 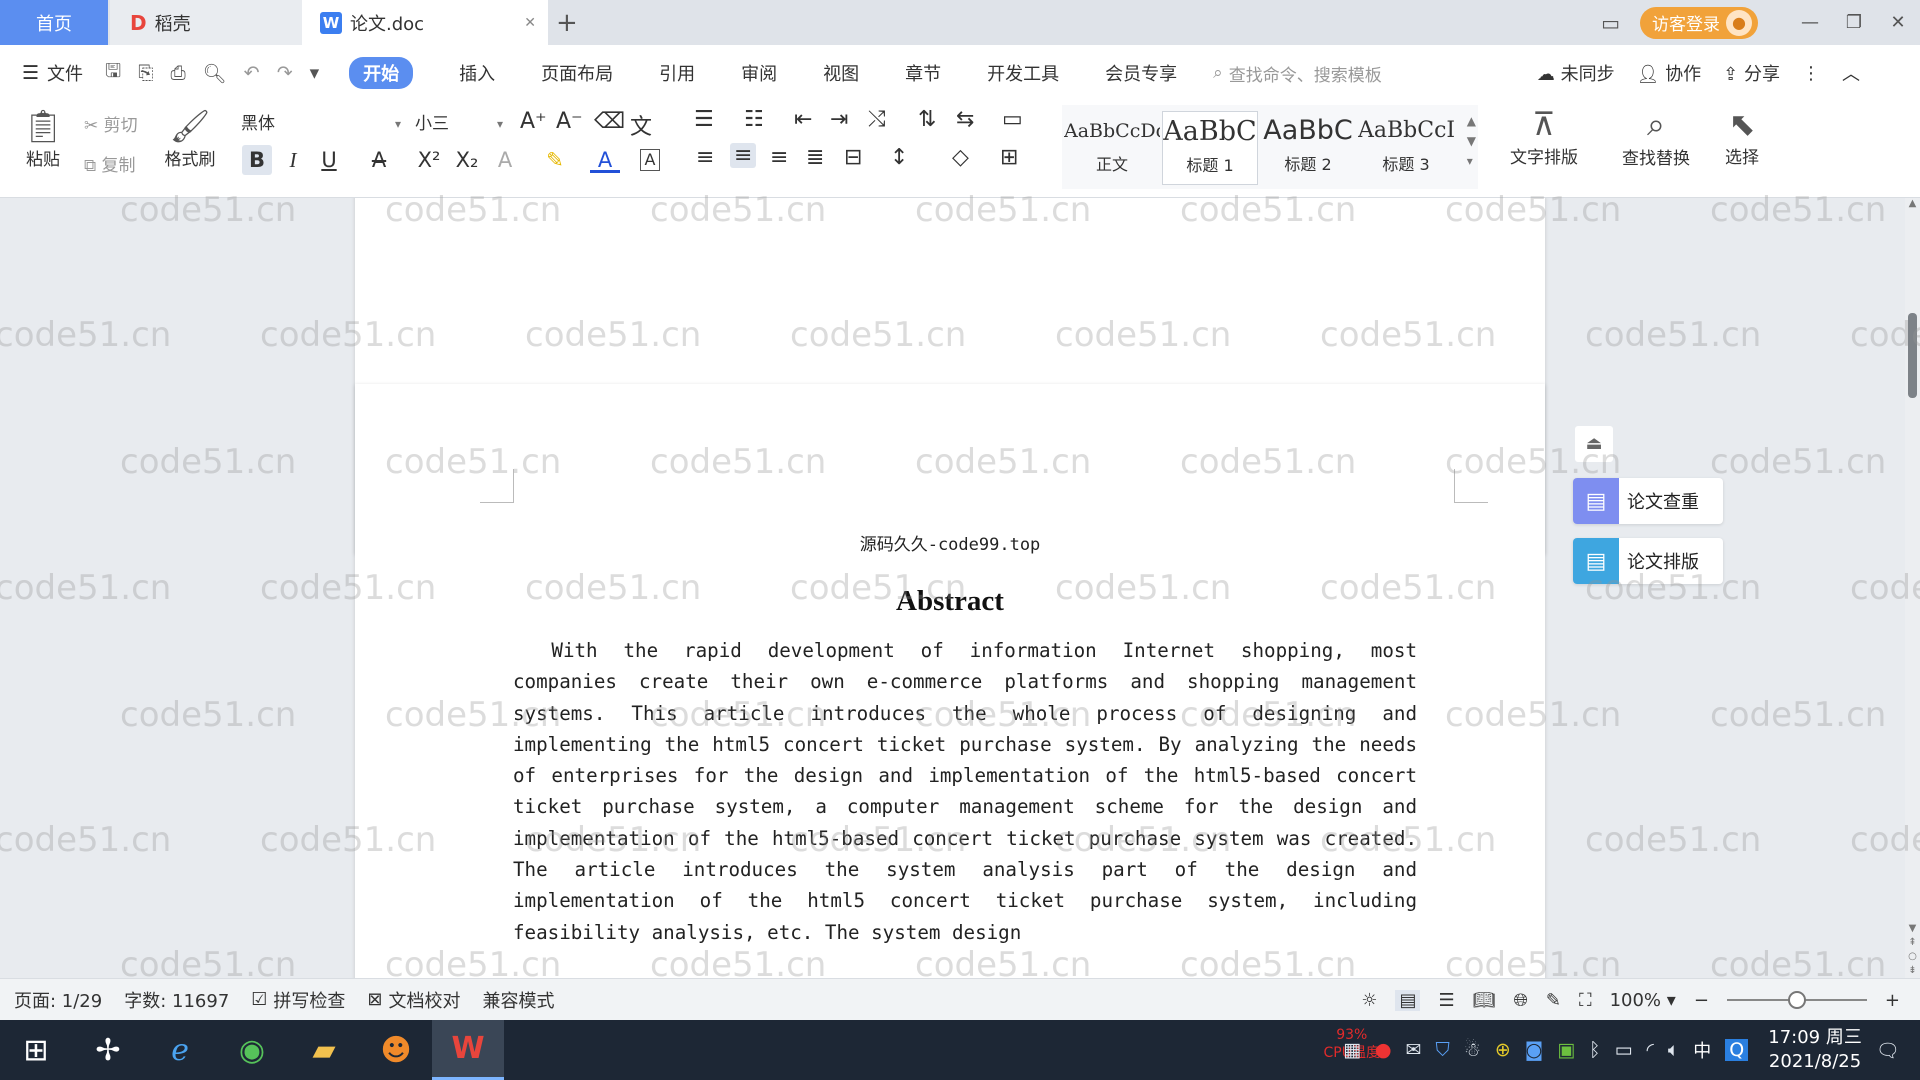 What do you see at coordinates (1534, 1050) in the screenshot?
I see `tray-blue-icon: ◙` at bounding box center [1534, 1050].